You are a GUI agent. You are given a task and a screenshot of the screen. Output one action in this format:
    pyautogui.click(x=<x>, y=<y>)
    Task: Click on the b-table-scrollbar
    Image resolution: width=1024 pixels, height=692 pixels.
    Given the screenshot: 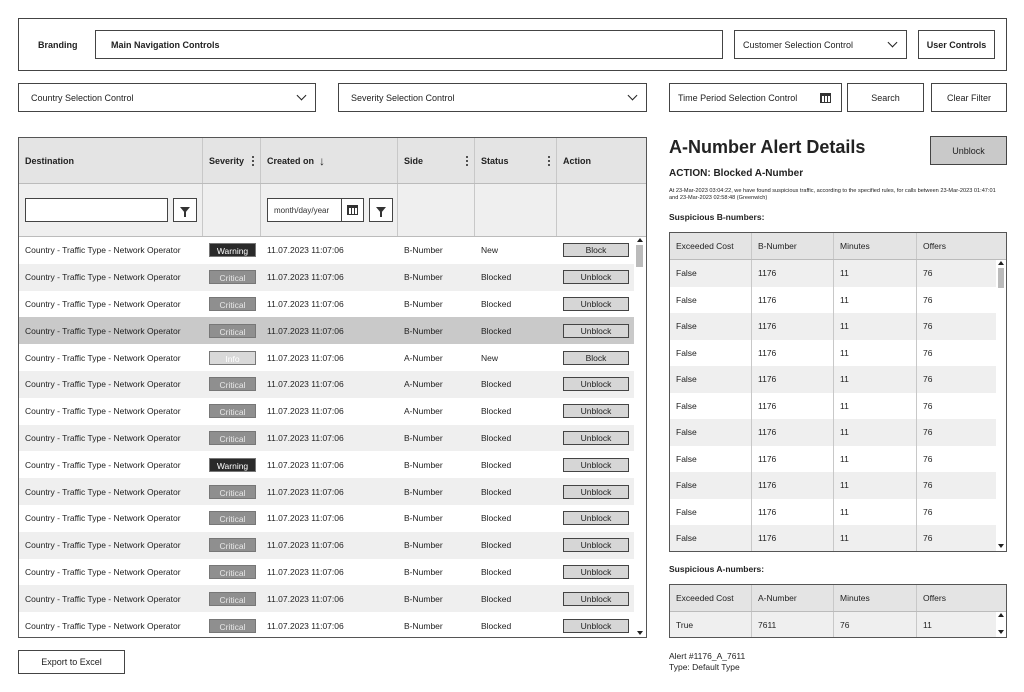 What is the action you would take?
    pyautogui.click(x=1001, y=405)
    